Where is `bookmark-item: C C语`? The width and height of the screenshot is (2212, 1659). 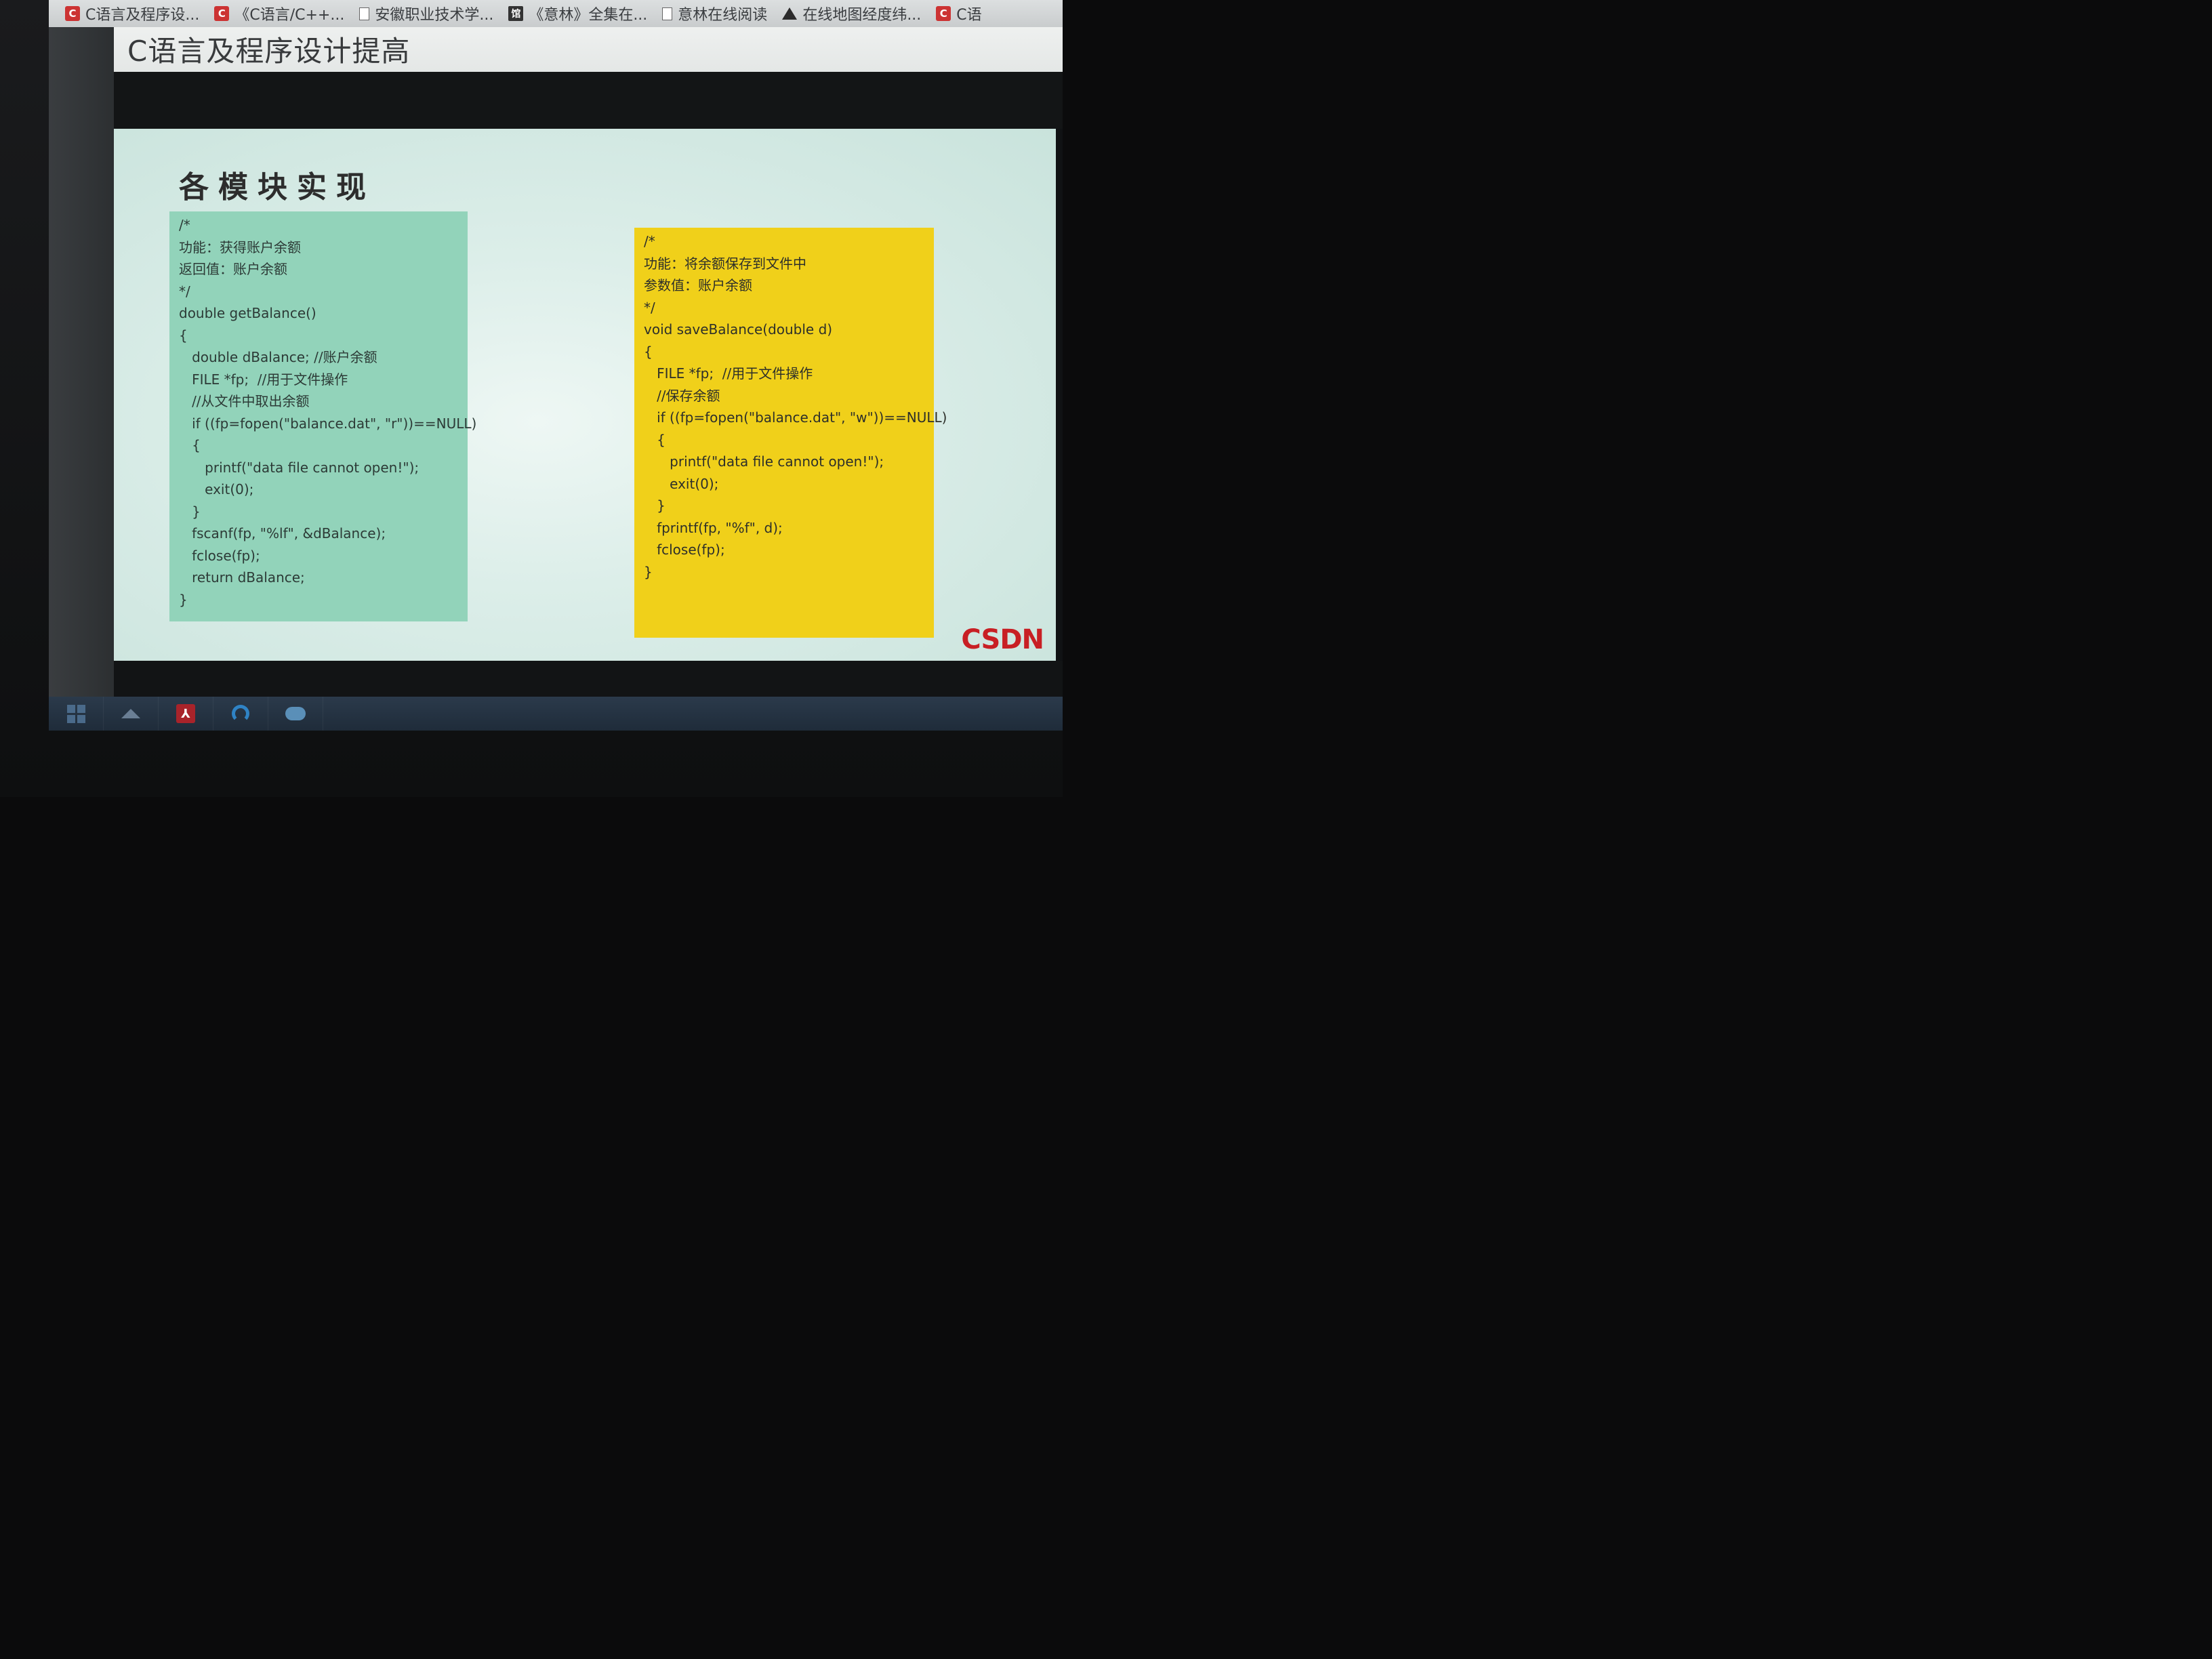
bookmark-item: C C语 is located at coordinates (959, 13).